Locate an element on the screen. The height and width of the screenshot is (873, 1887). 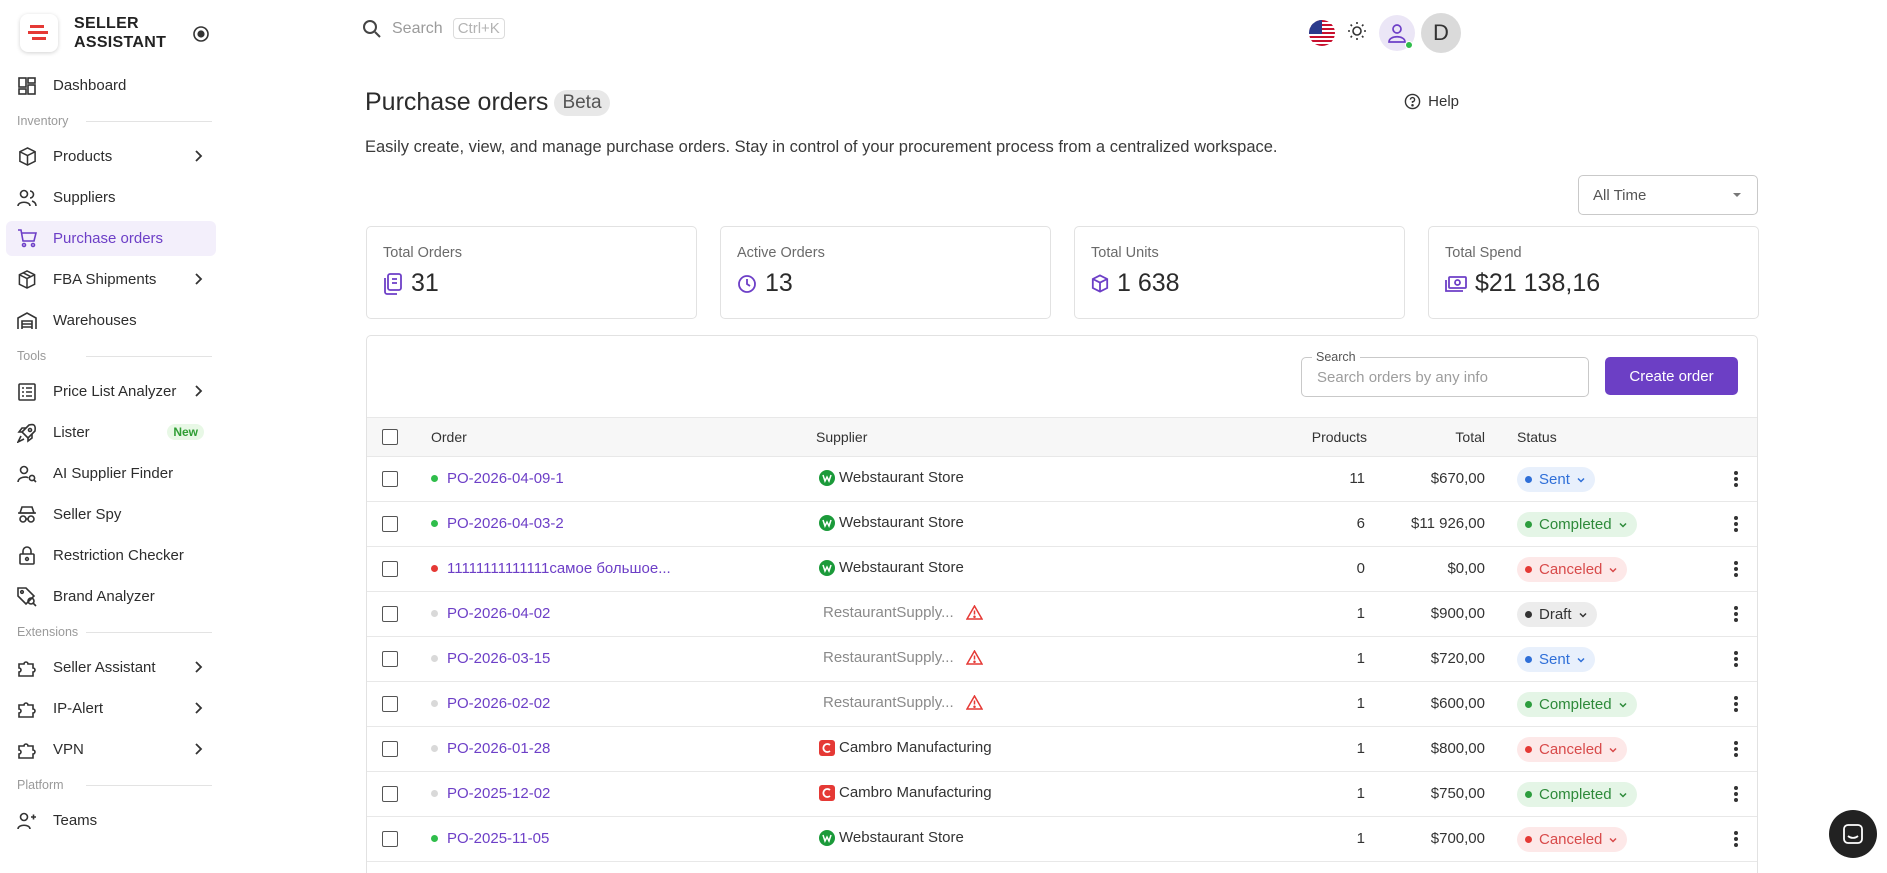
order-link: PO-2025-12-02 is located at coordinates (490, 793).